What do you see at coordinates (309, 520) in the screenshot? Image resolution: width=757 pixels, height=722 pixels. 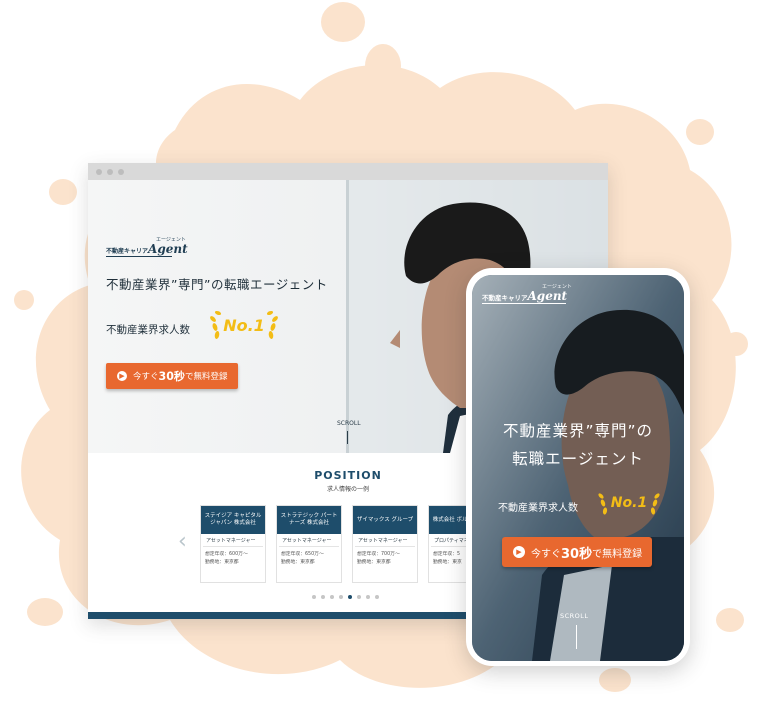 I see `job-card-company: ストラテジック パートナーズ 株式会社` at bounding box center [309, 520].